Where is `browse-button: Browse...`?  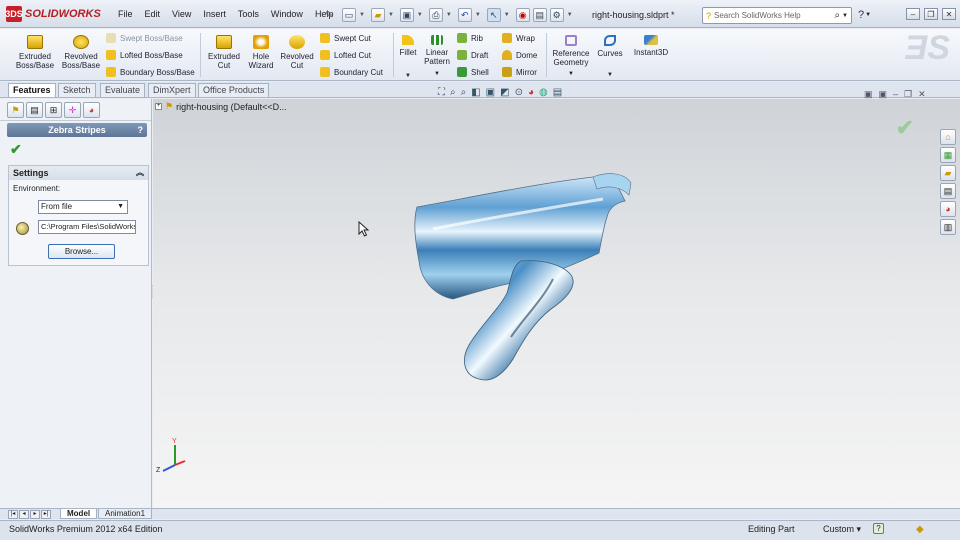
browse-button: Browse... is located at coordinates (81, 251).